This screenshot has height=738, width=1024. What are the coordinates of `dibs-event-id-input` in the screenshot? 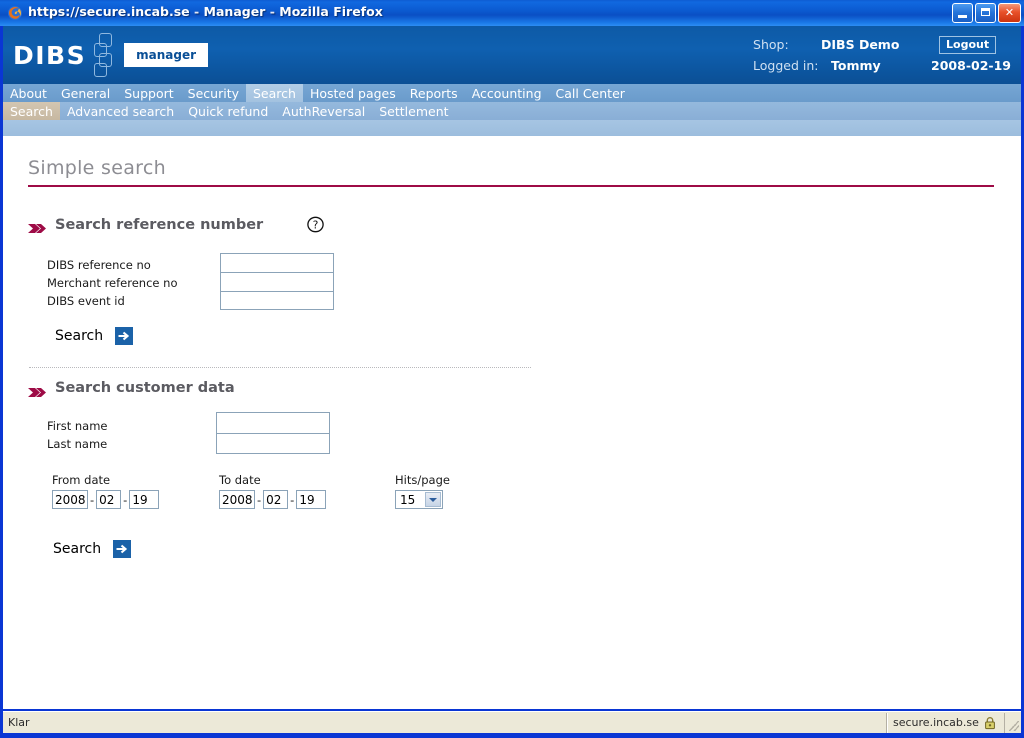 It's located at (277, 300).